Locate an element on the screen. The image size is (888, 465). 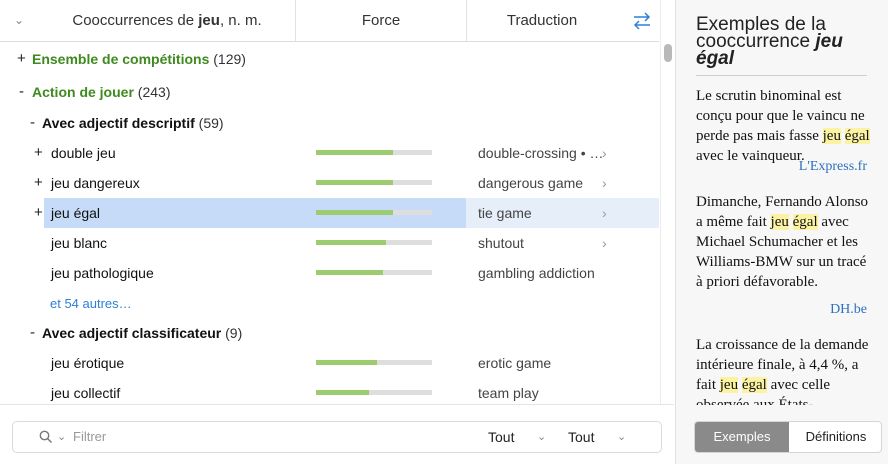
definitions-button: Définitions is located at coordinates (835, 437).